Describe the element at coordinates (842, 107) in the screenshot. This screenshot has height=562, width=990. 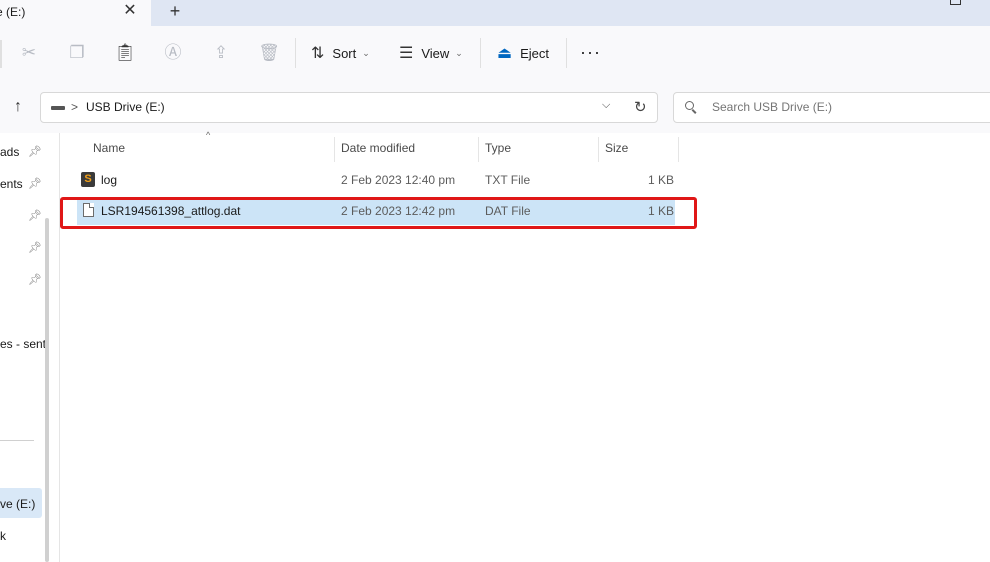
I see `search-input` at that location.